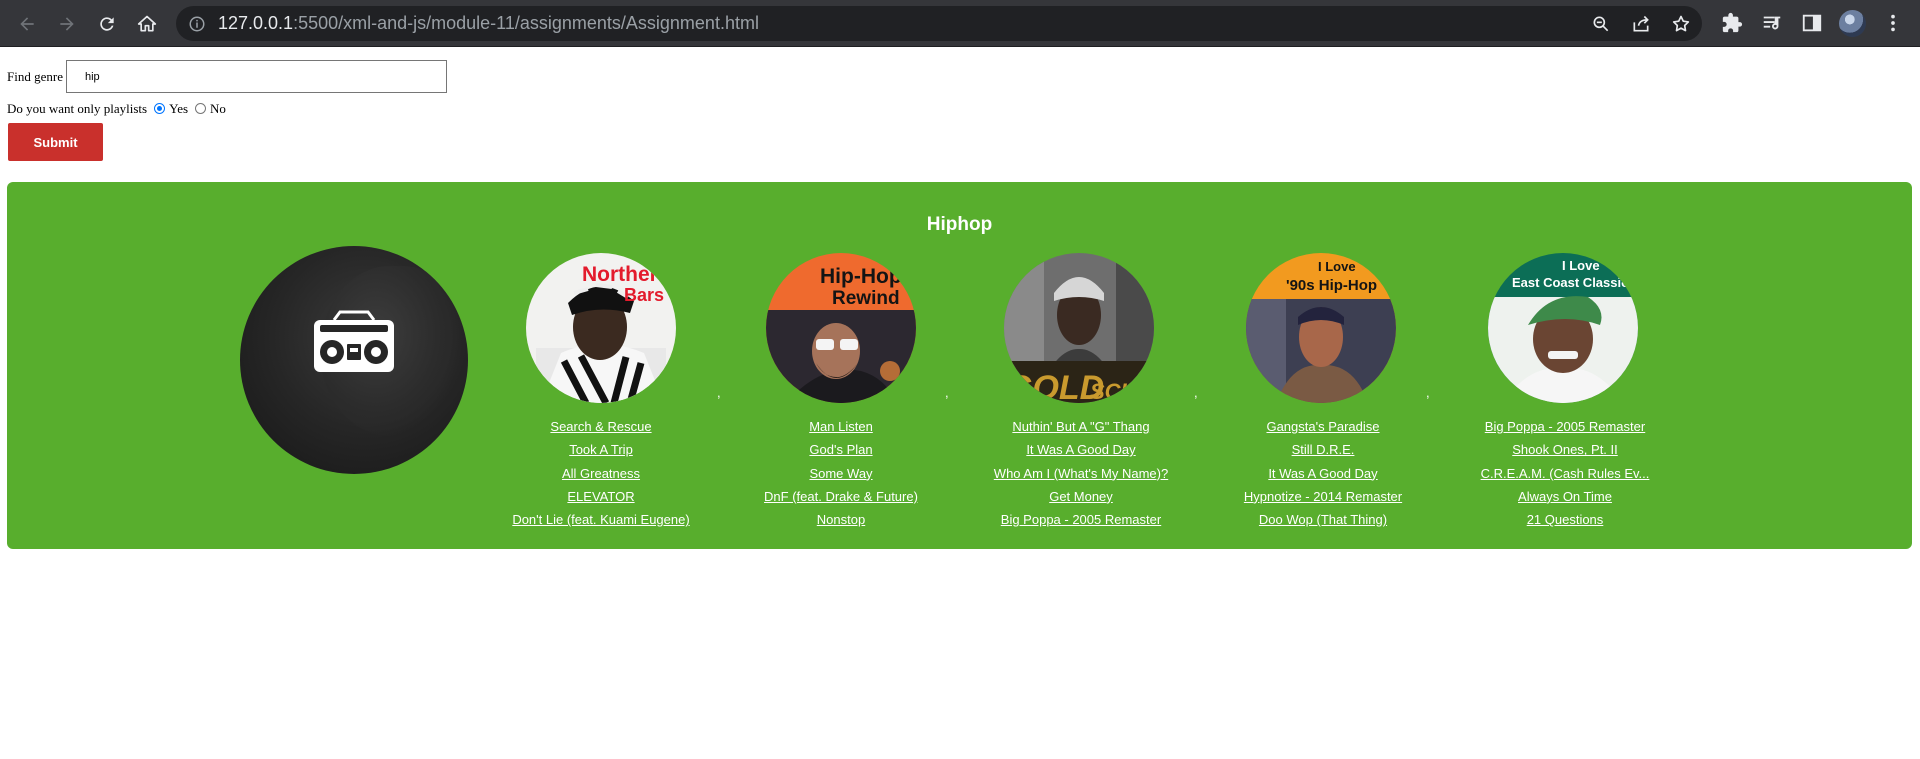 The width and height of the screenshot is (1920, 759). Describe the element at coordinates (1122, 391) in the screenshot. I see `cover-text: SCHOOL` at that location.